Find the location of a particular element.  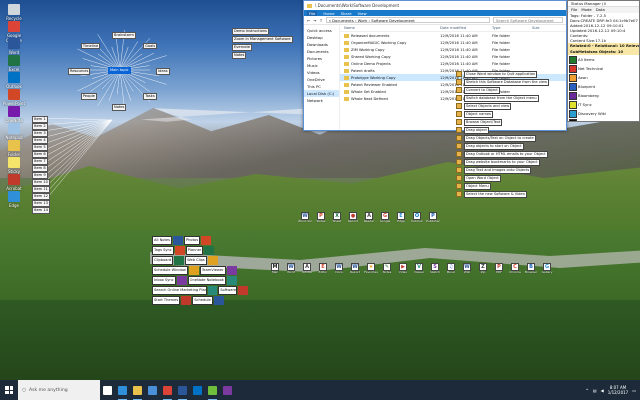

panel-tag: Blueprint is located at coordinates (603, 86).